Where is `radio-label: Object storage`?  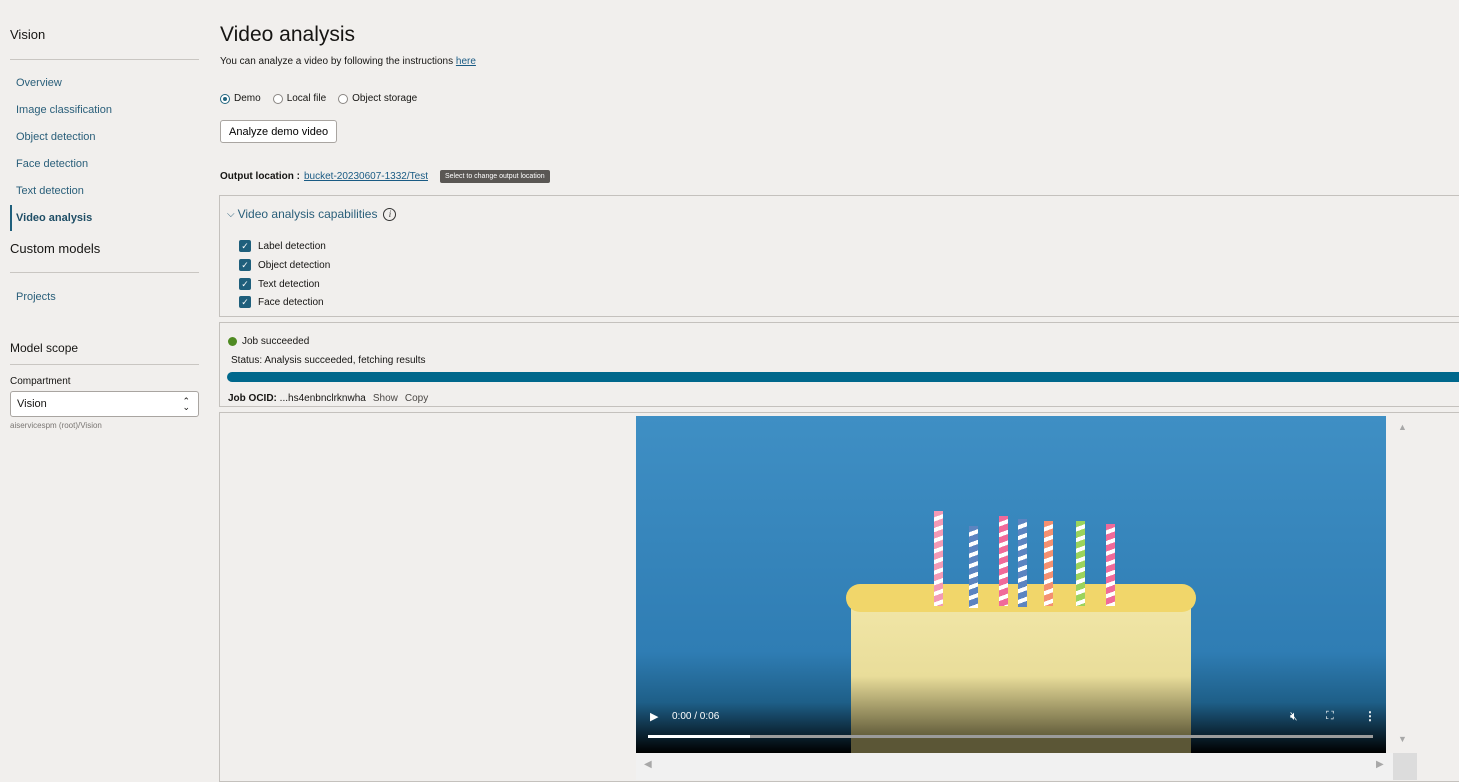 radio-label: Object storage is located at coordinates (385, 98).